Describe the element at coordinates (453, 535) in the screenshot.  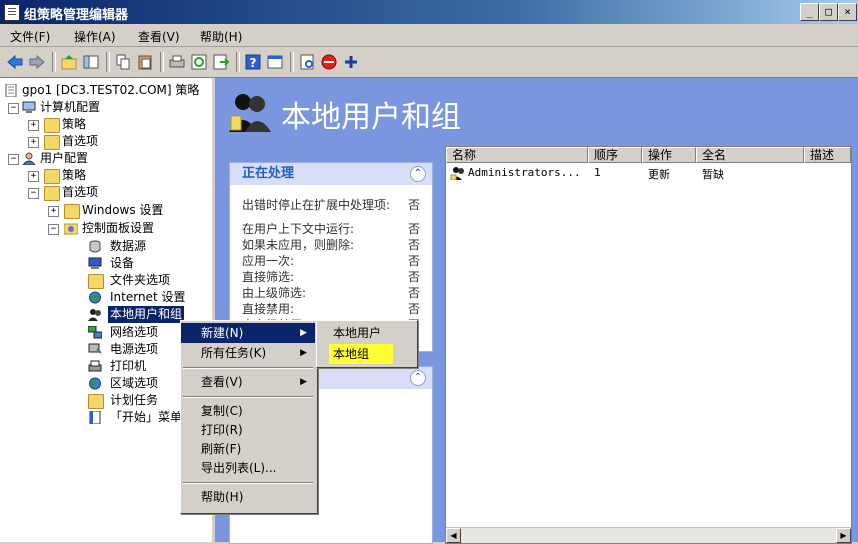
I see `scroll-left-icon: ◀` at that location.